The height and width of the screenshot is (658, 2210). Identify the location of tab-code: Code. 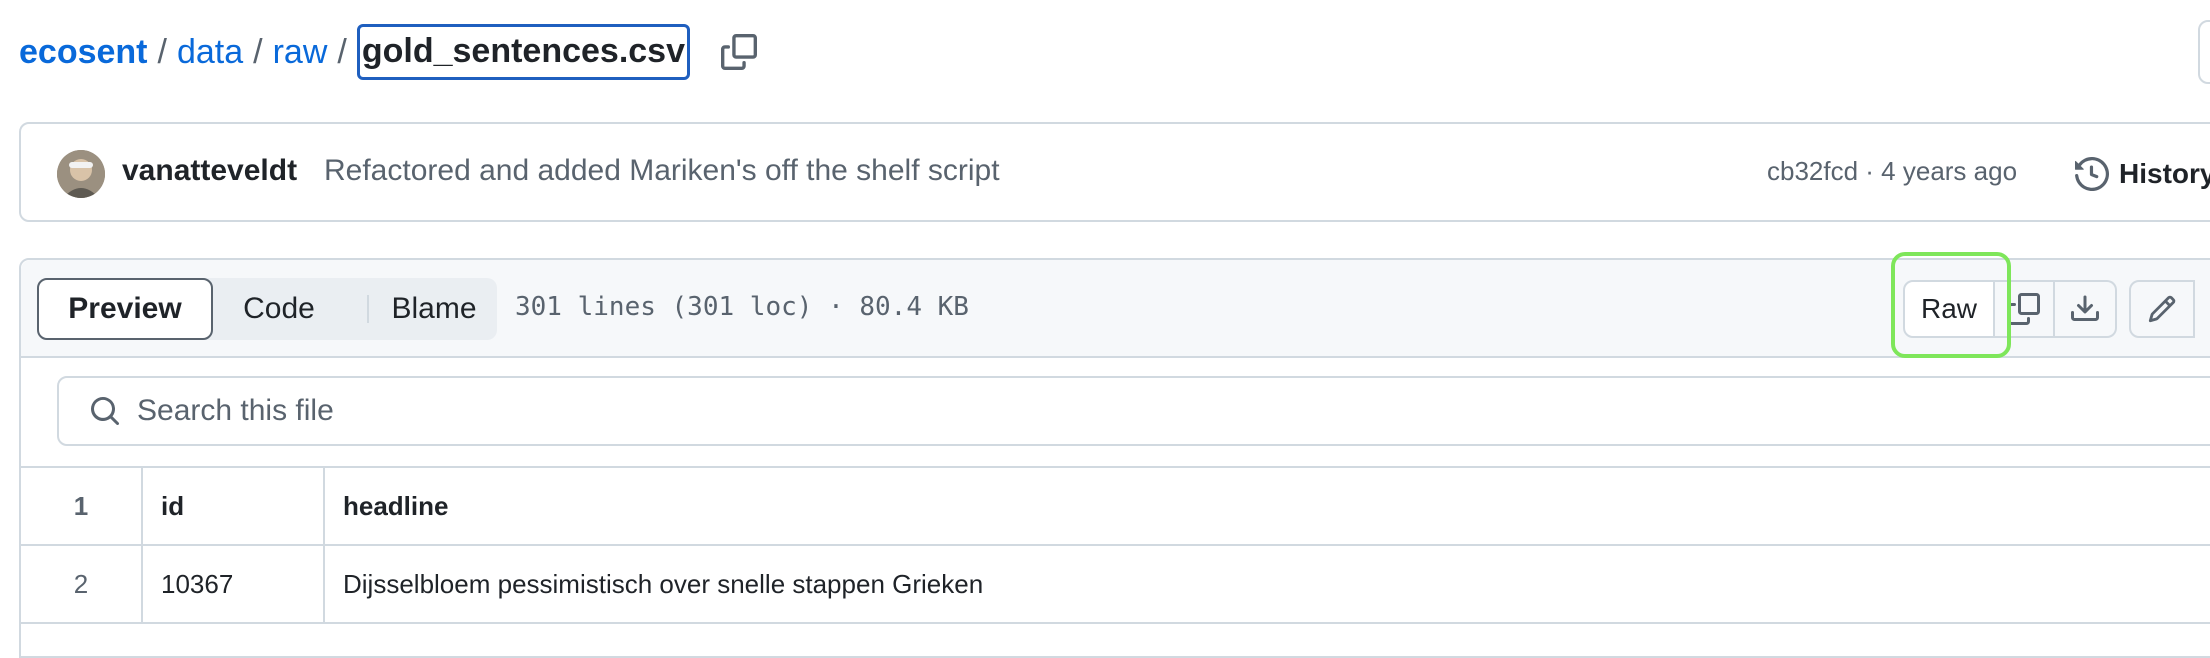
(279, 309).